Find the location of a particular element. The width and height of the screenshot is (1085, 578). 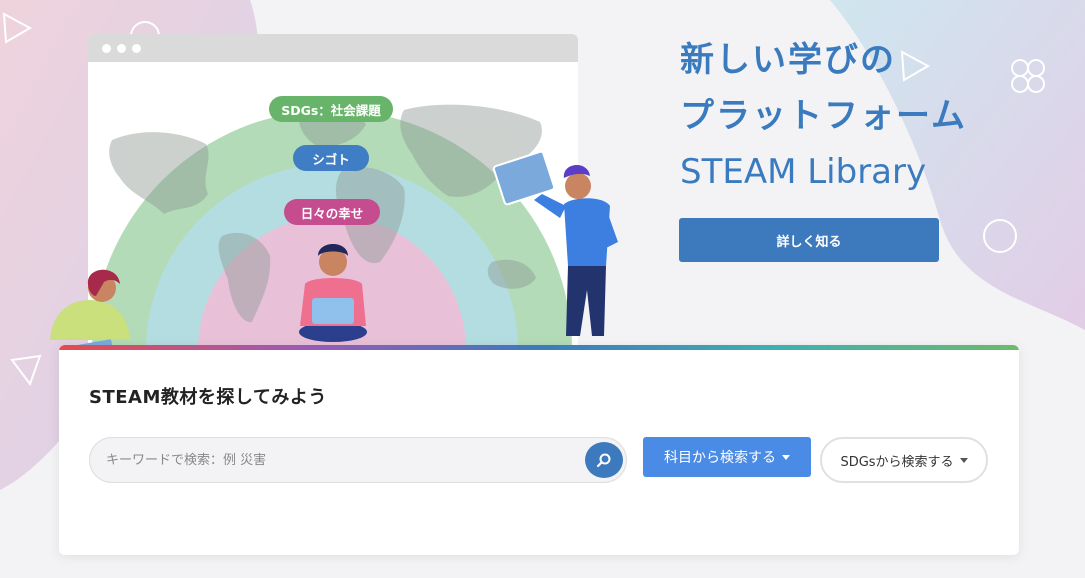

subject-search-dropdown: 科目から検索する is located at coordinates (727, 457).